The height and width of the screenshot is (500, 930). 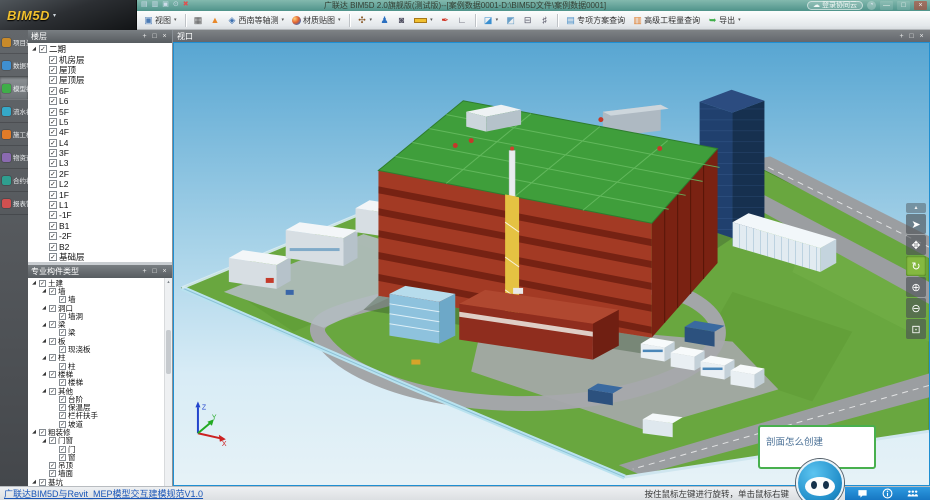 I want to click on toolbar-button-section-plane: ◩, so click(x=510, y=20).